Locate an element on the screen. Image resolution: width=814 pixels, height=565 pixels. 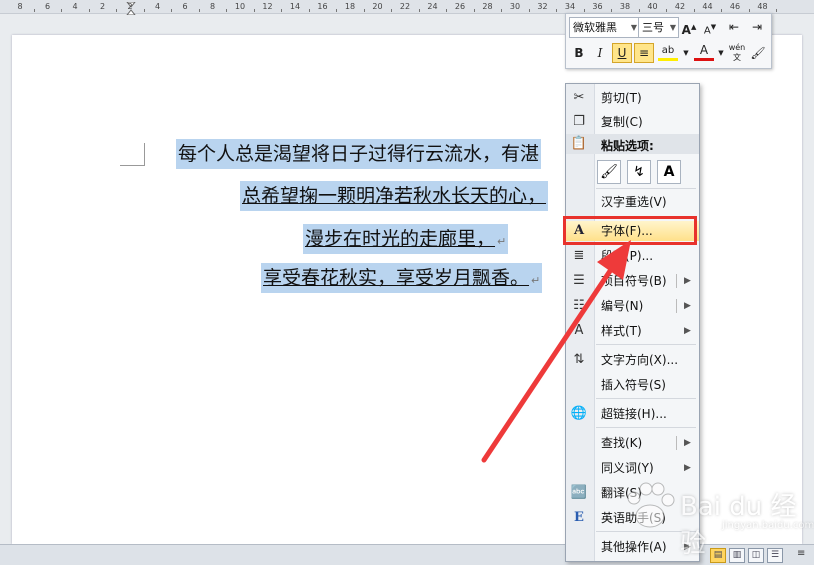
ruler-tick-label: 24 is located at coordinates (432, 6).